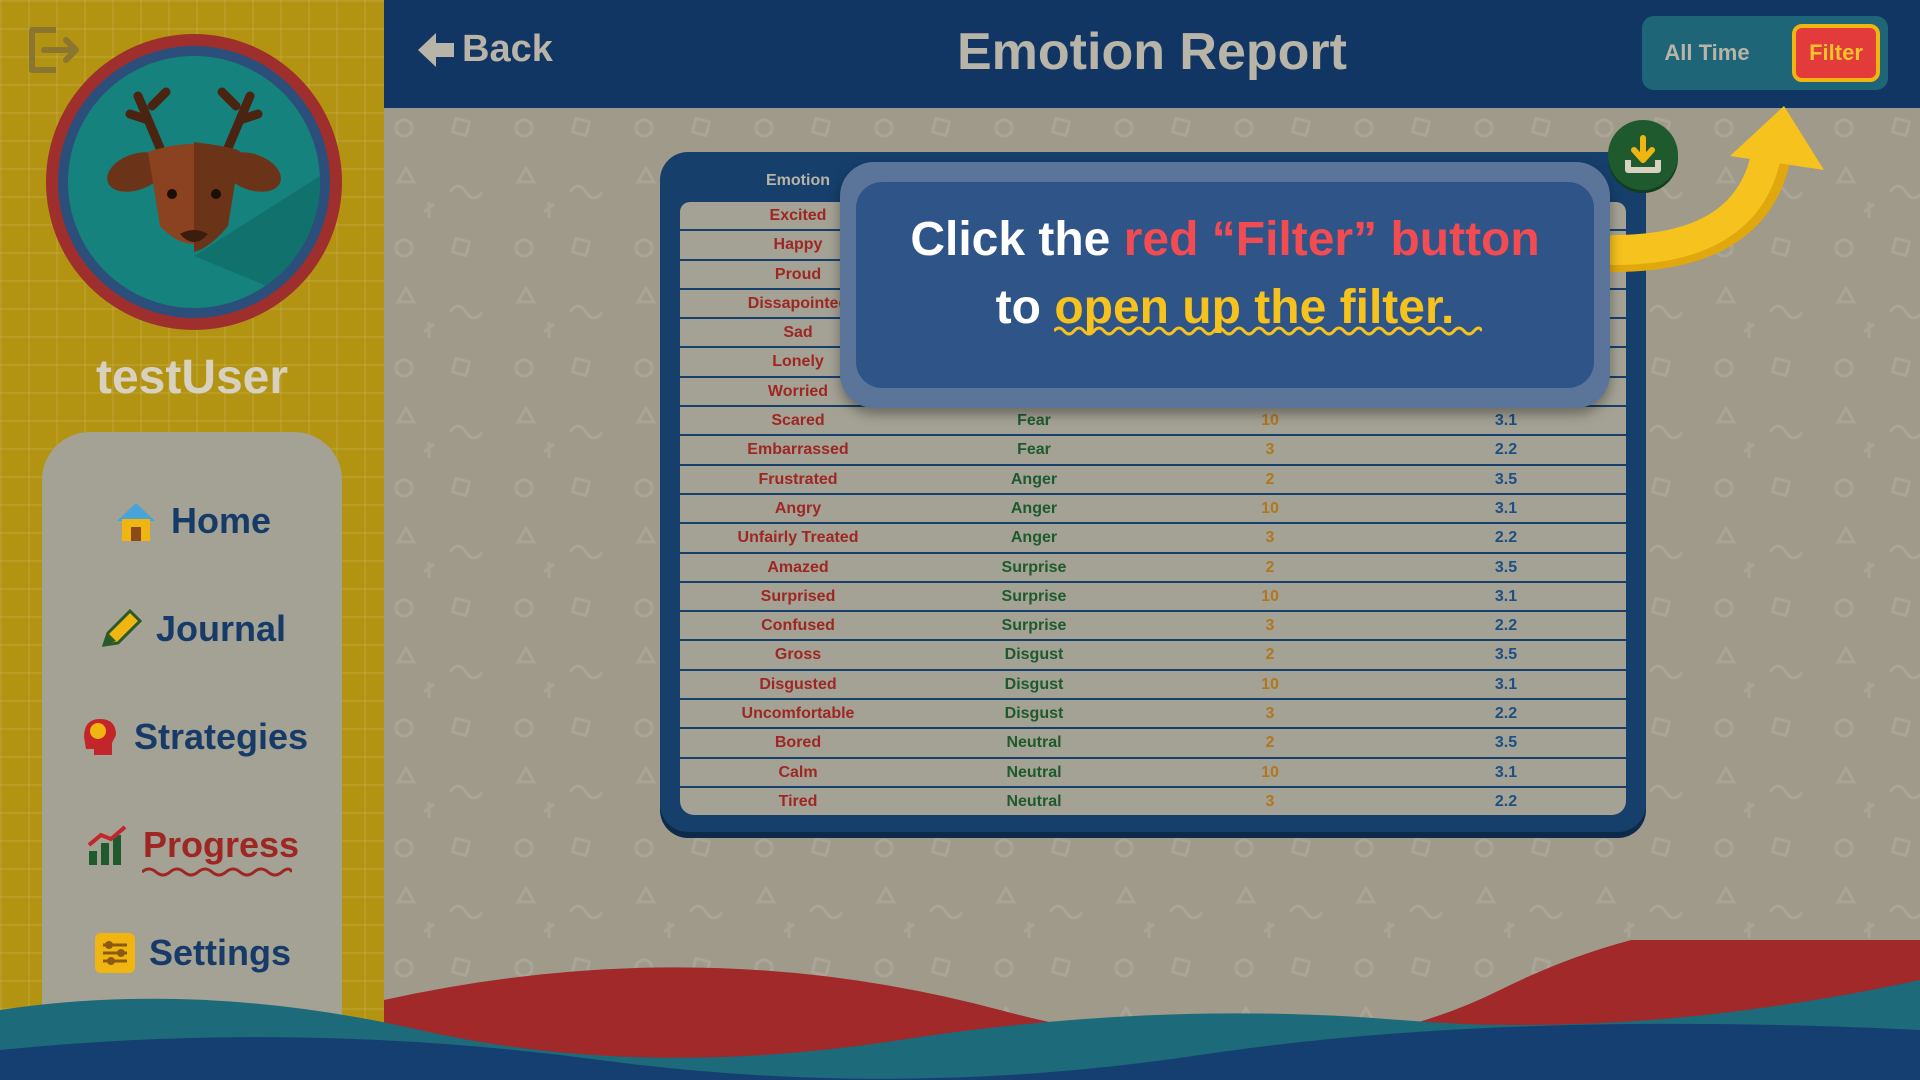 This screenshot has width=1920, height=1080. What do you see at coordinates (798, 801) in the screenshot?
I see `emotion-cell: Tired` at bounding box center [798, 801].